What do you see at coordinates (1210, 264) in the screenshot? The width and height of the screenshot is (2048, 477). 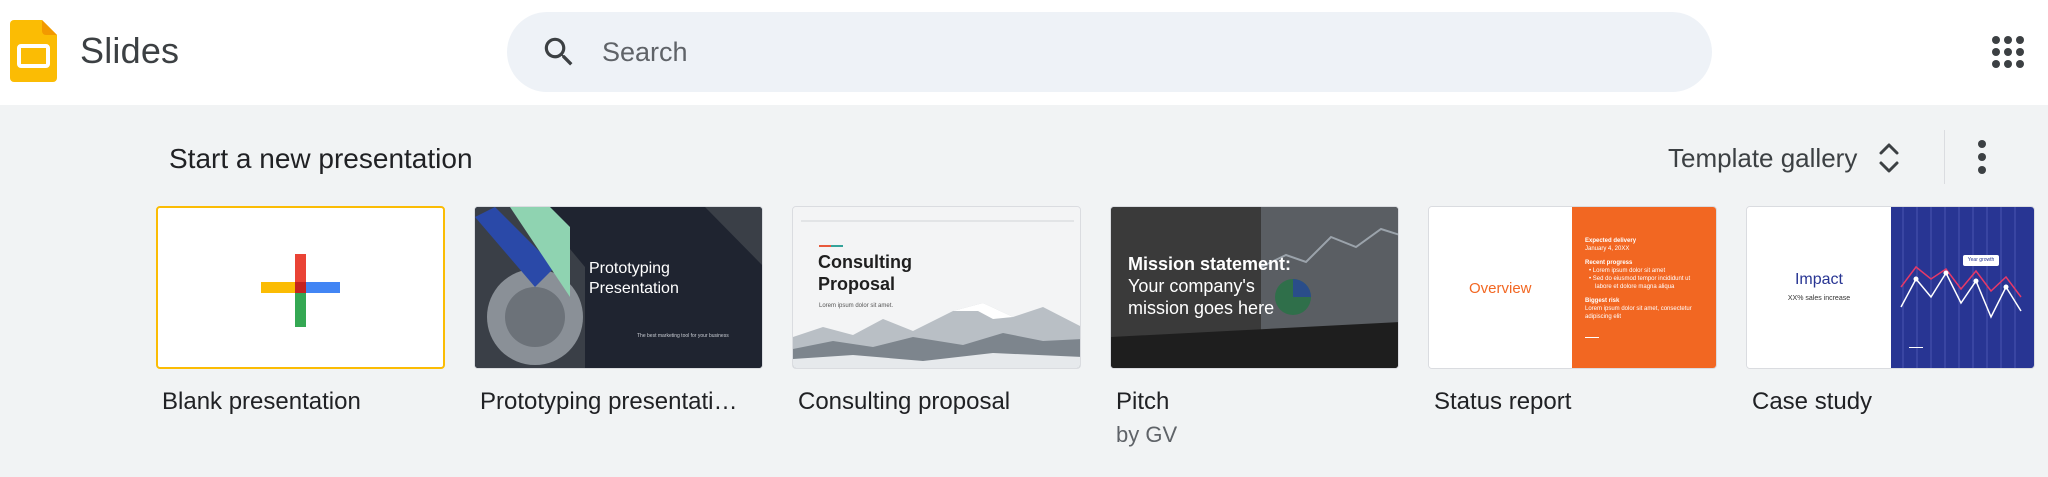 I see `thumb-heading: Mission statement:` at bounding box center [1210, 264].